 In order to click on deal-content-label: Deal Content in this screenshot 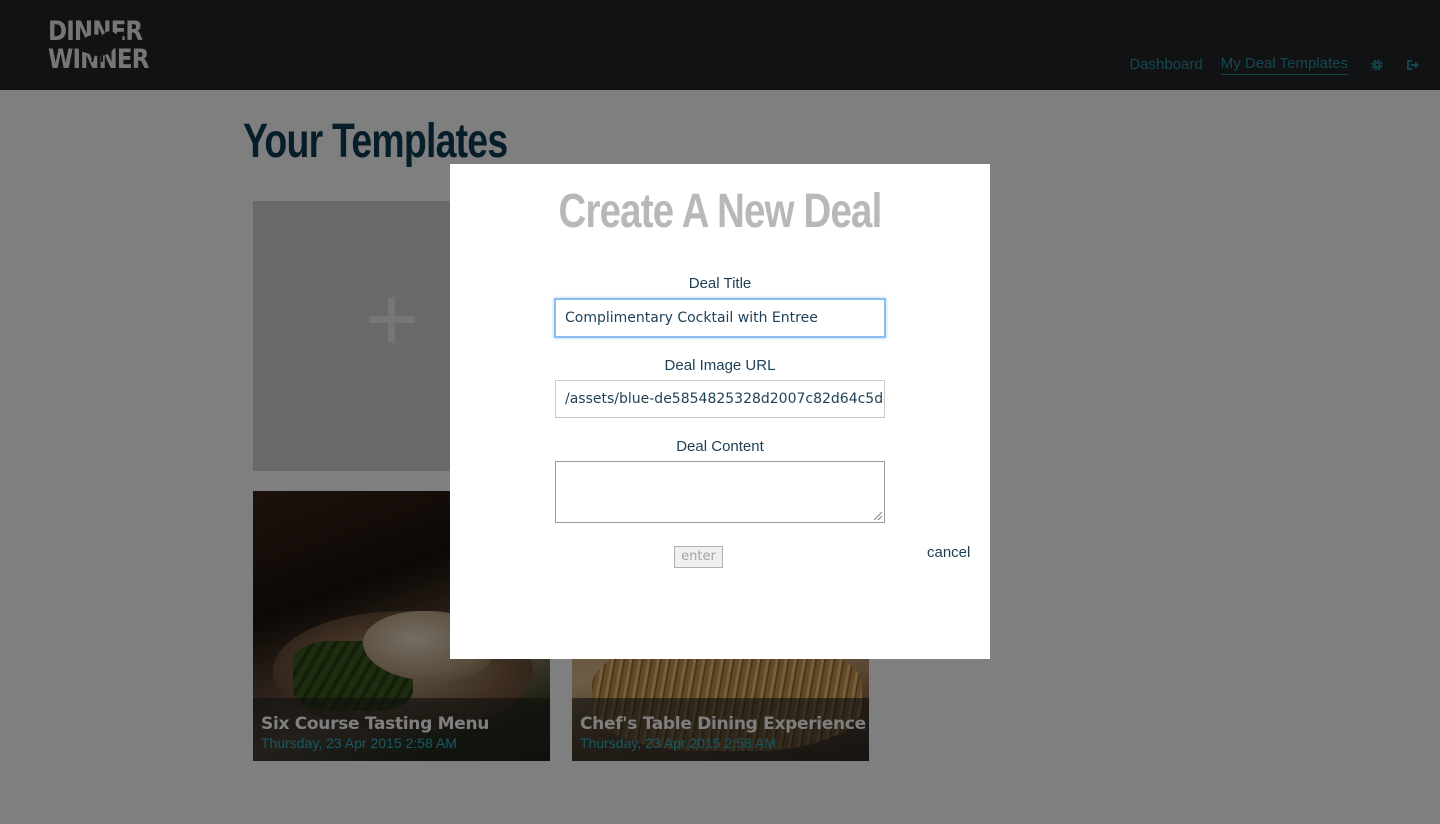, I will do `click(720, 446)`.